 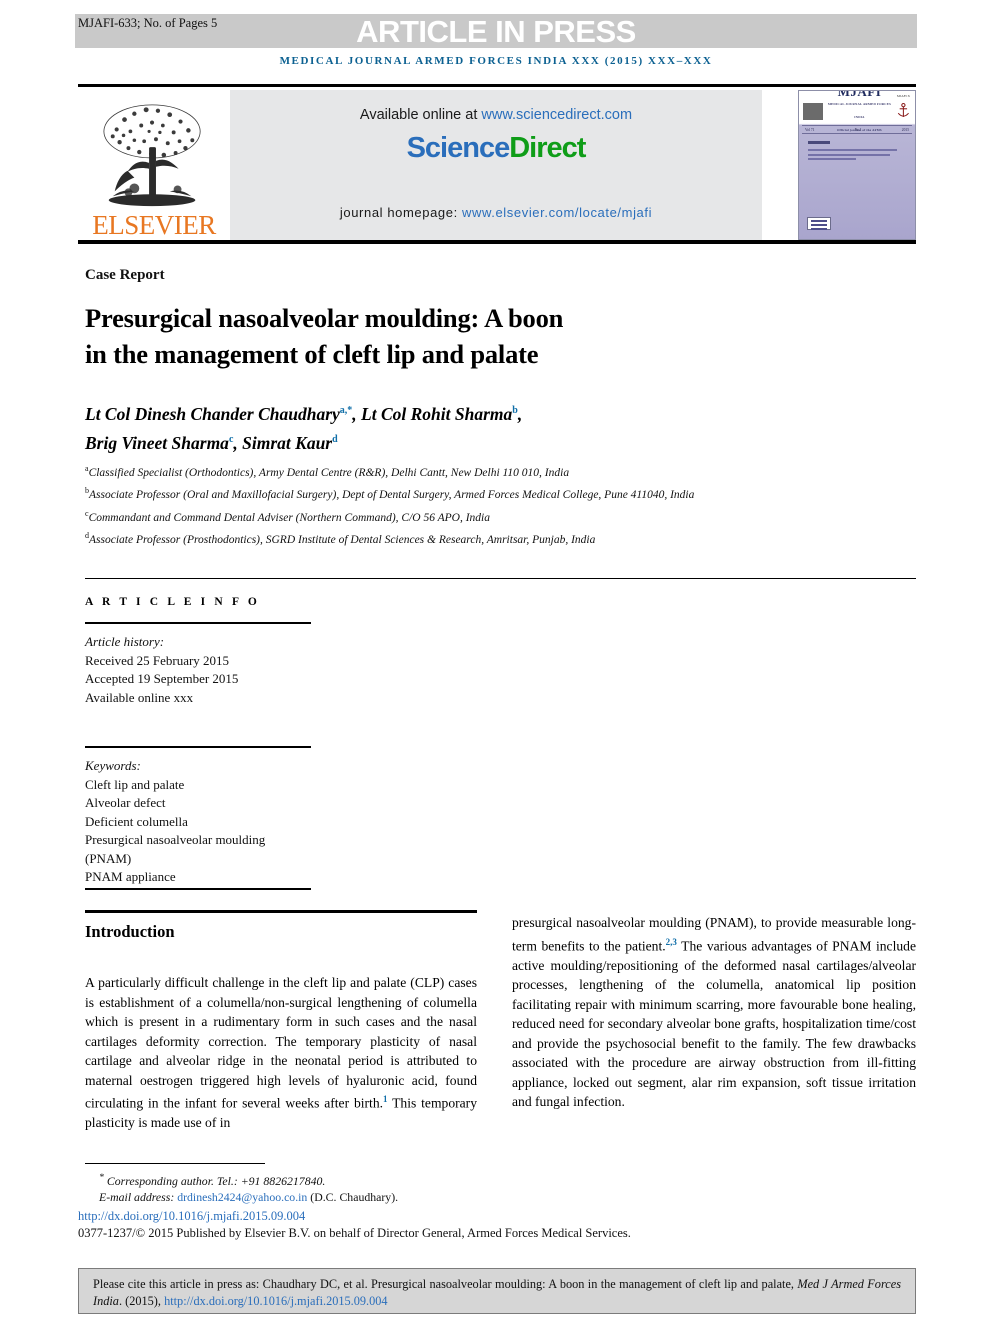 I want to click on sciencedirect-logo-science: Science, so click(x=458, y=148).